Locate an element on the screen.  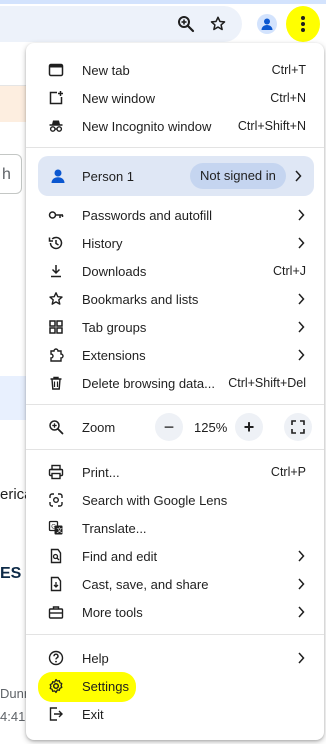
new-tab-icon is located at coordinates (56, 70).